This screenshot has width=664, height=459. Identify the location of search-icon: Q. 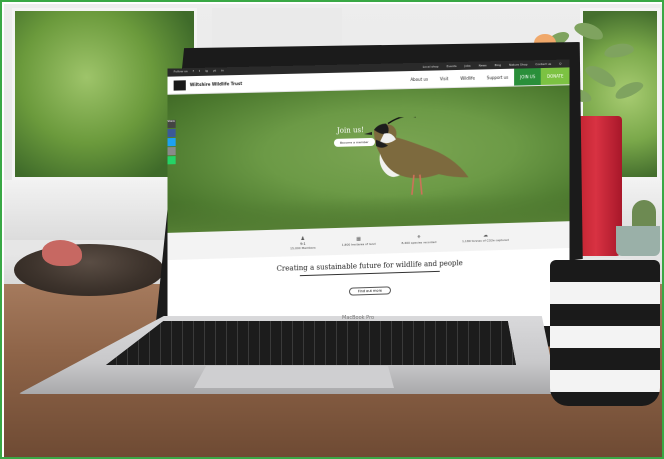
(560, 64).